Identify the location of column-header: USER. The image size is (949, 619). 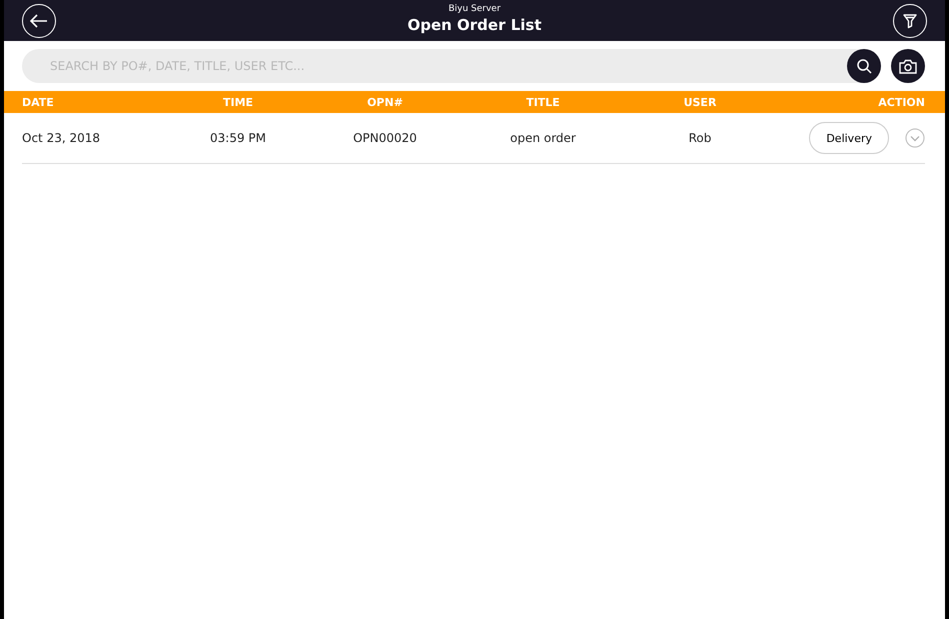
(700, 102).